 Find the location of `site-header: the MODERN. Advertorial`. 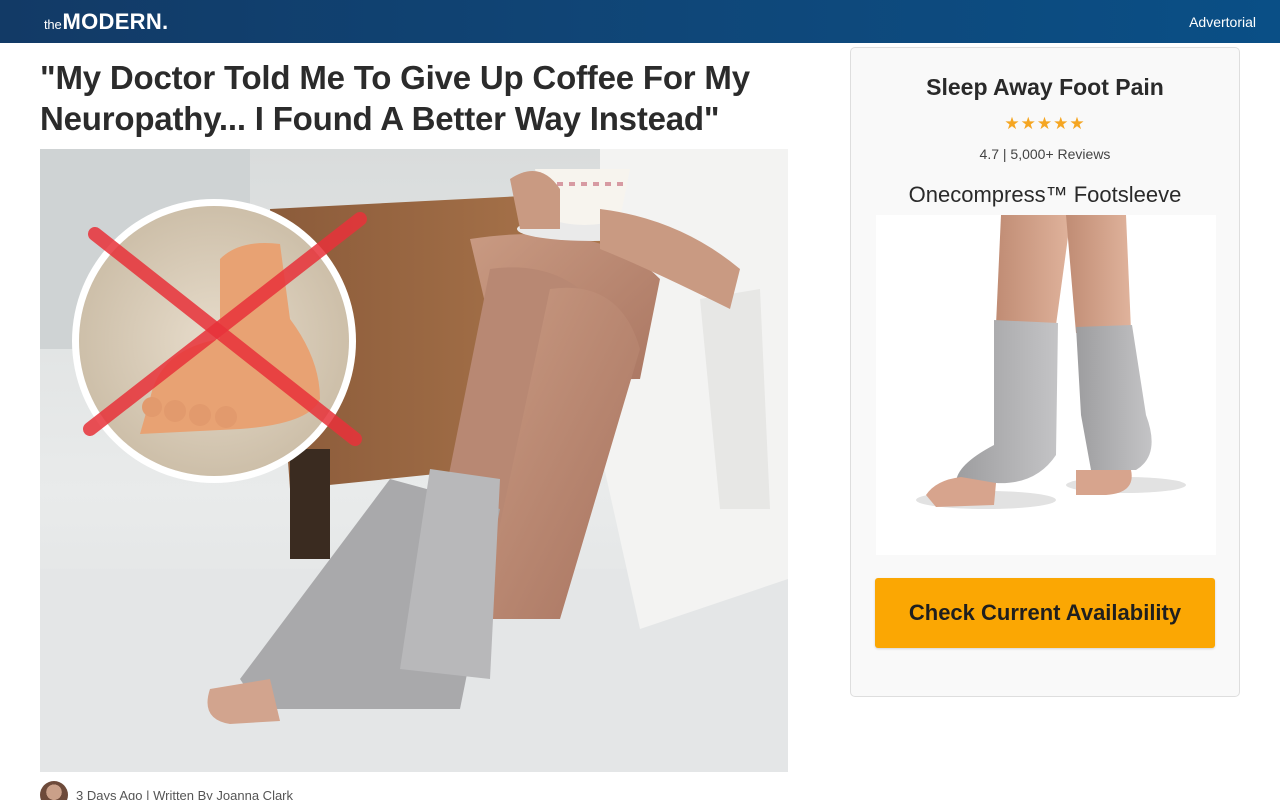

site-header: the MODERN. Advertorial is located at coordinates (640, 21).